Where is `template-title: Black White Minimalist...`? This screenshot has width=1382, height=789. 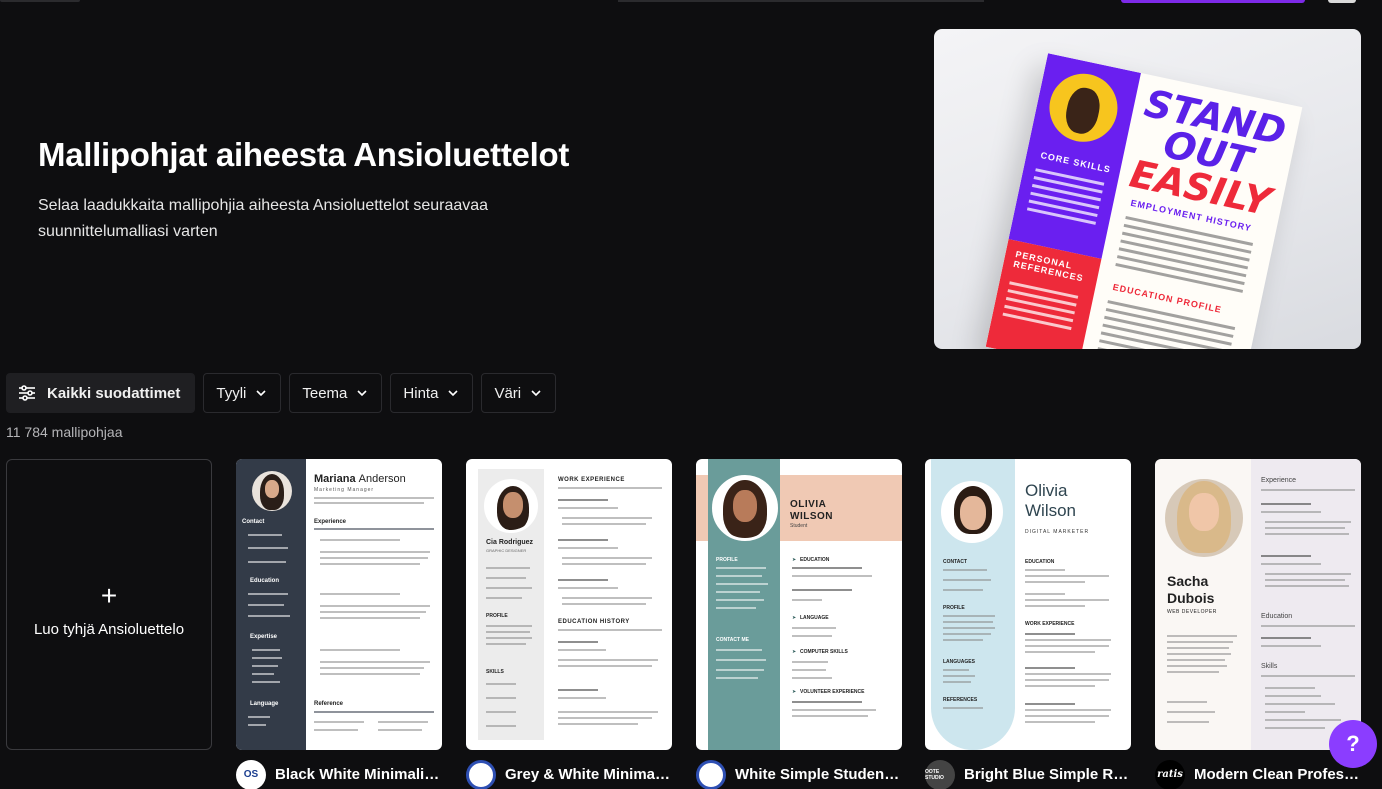 template-title: Black White Minimalist... is located at coordinates (358, 774).